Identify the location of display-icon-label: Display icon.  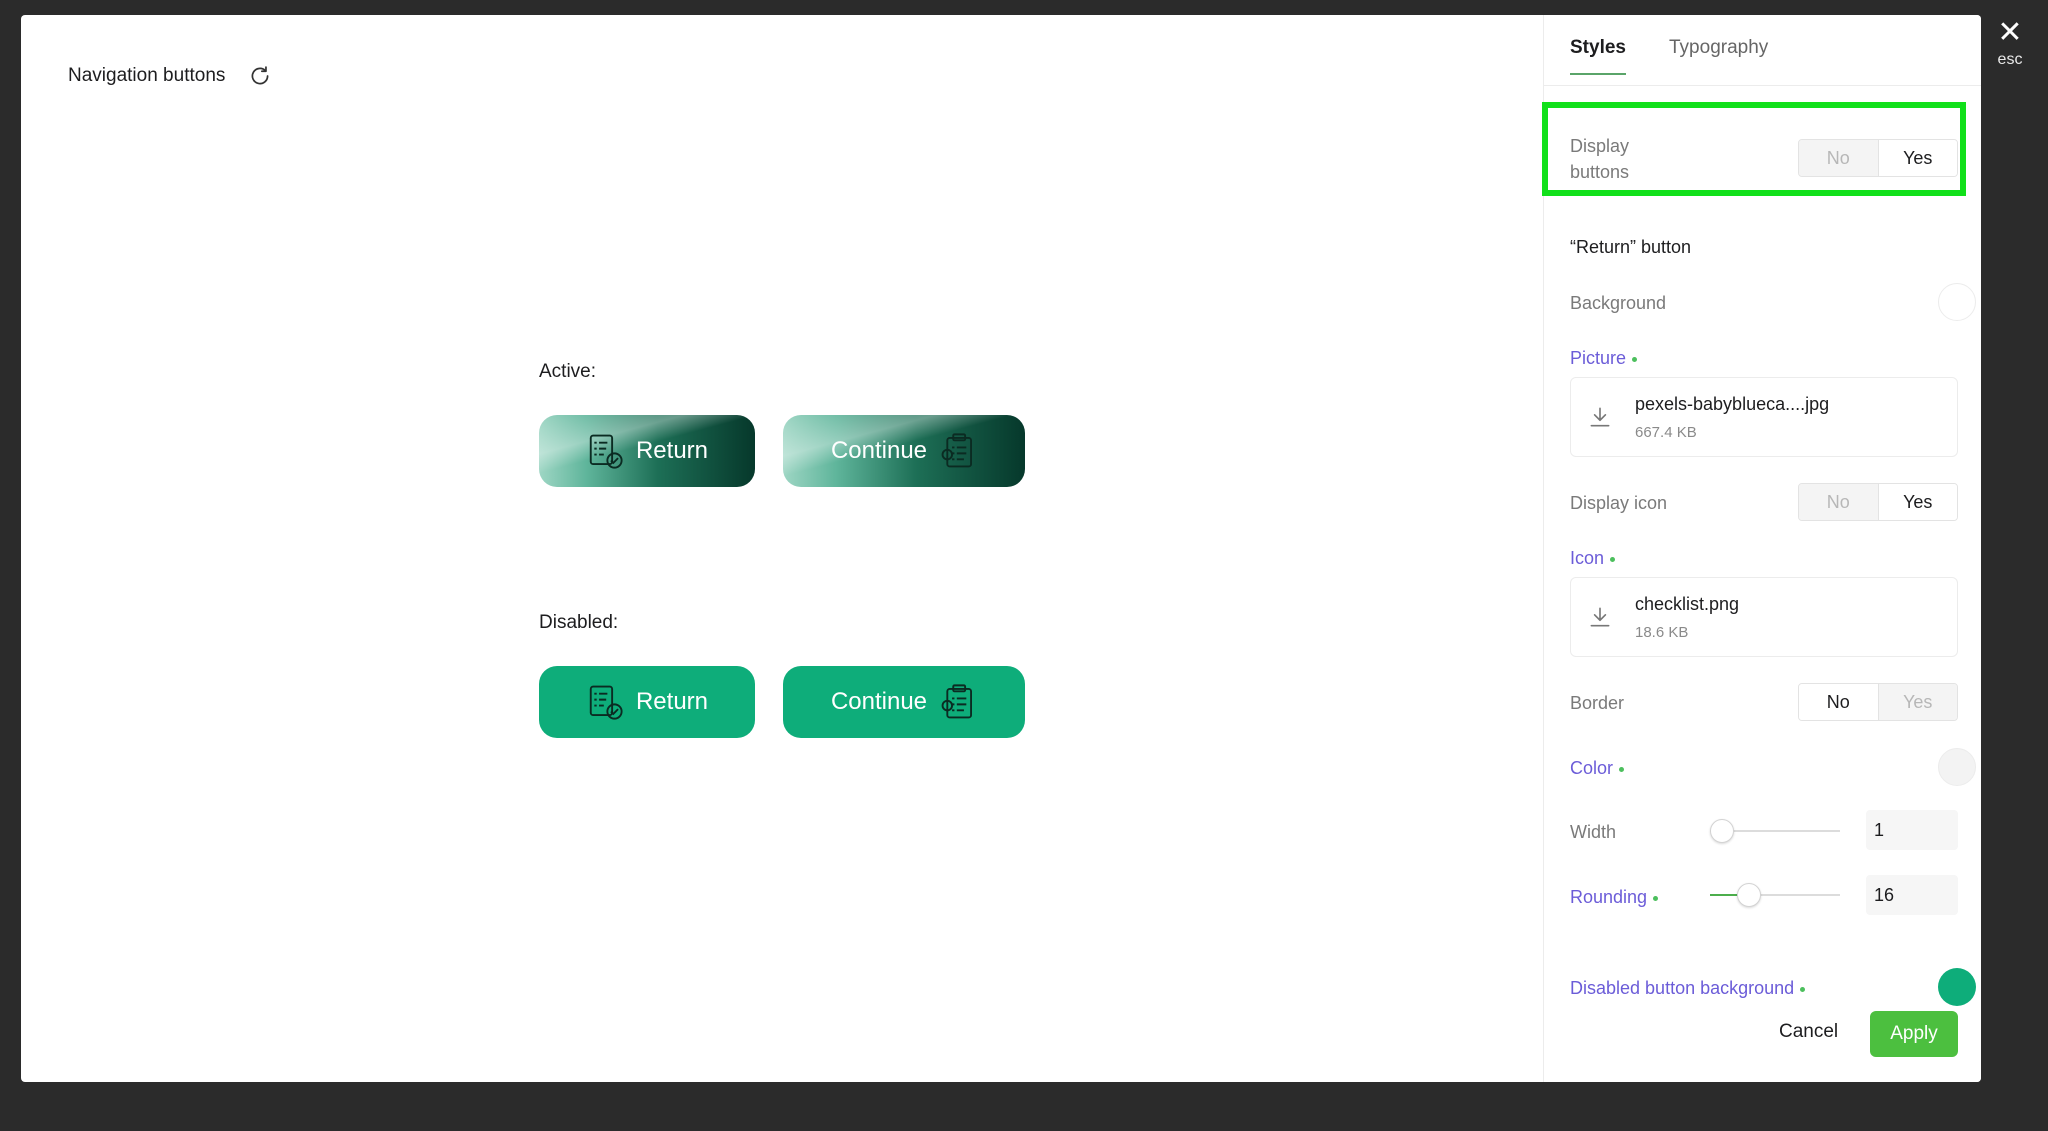
(1619, 503).